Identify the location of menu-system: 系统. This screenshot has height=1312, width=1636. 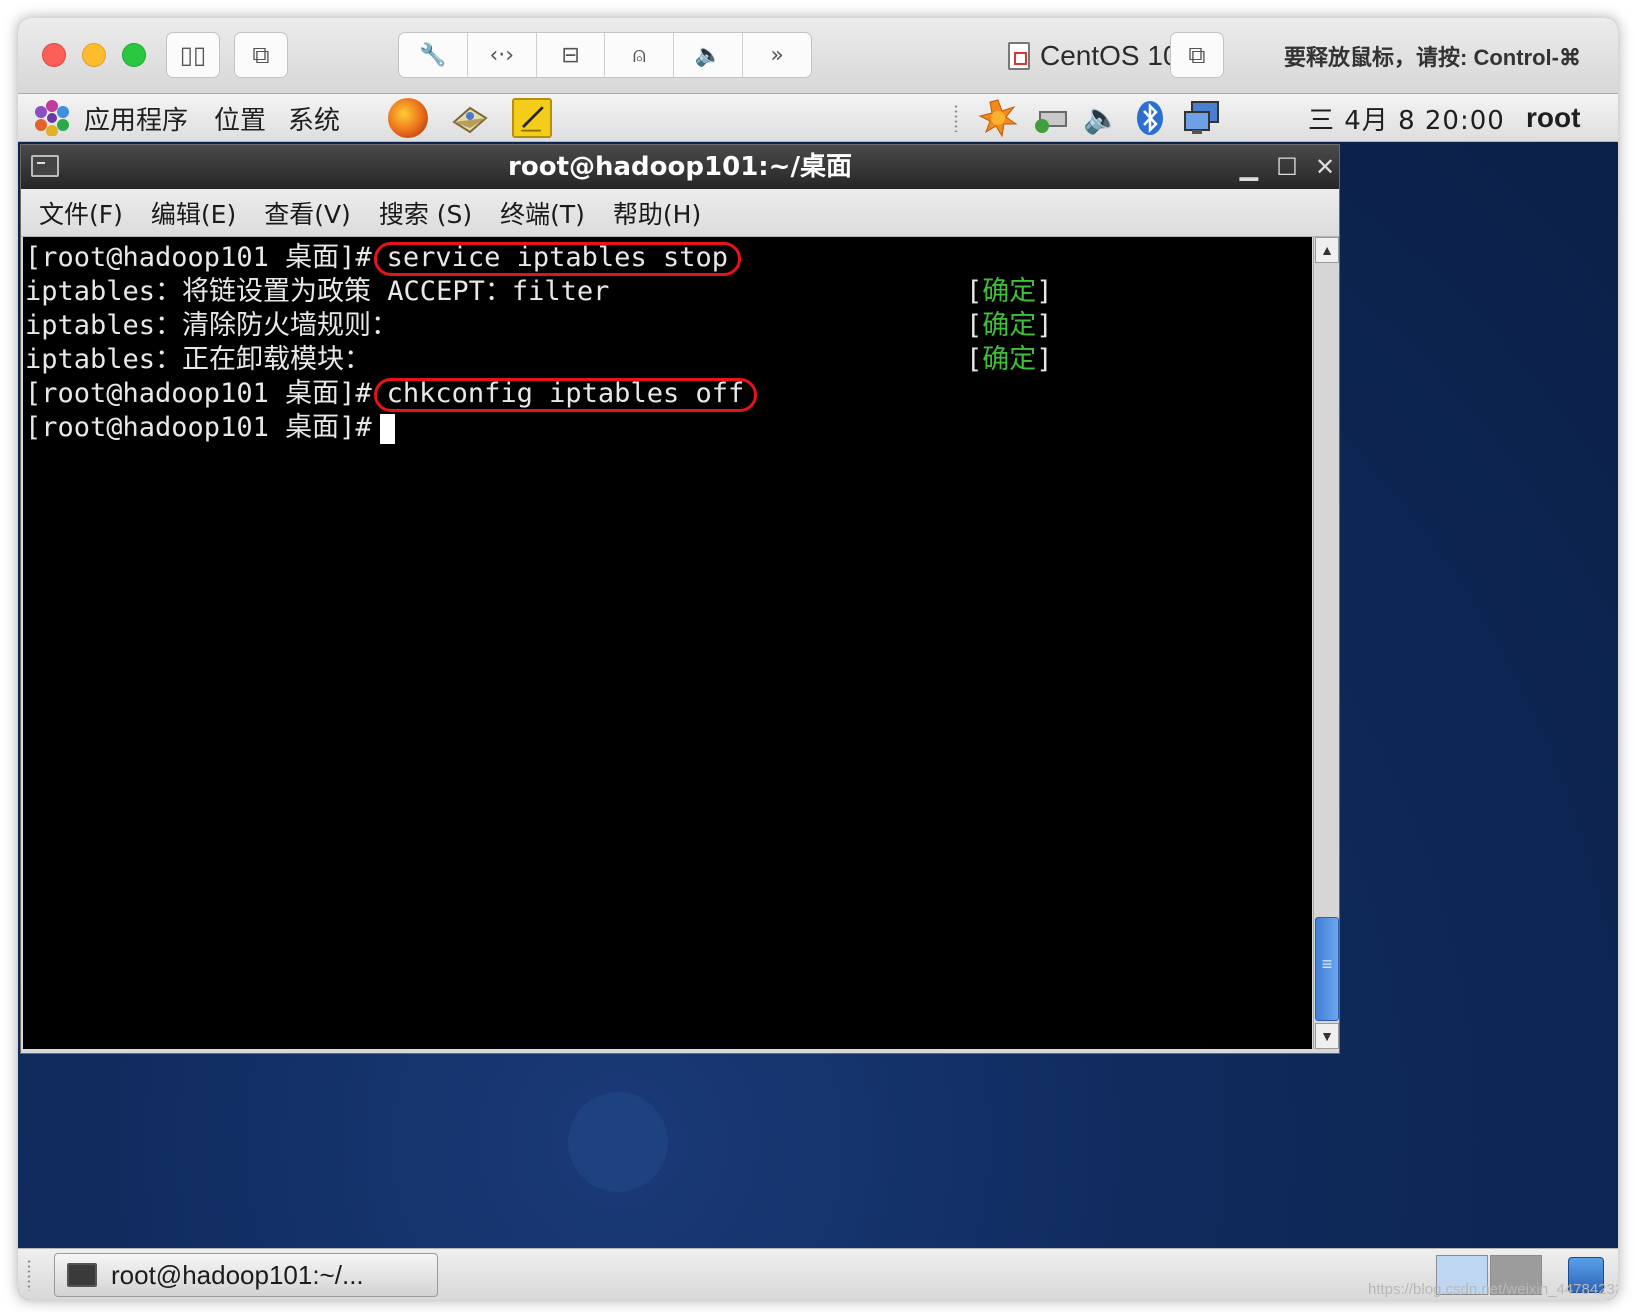
(314, 118).